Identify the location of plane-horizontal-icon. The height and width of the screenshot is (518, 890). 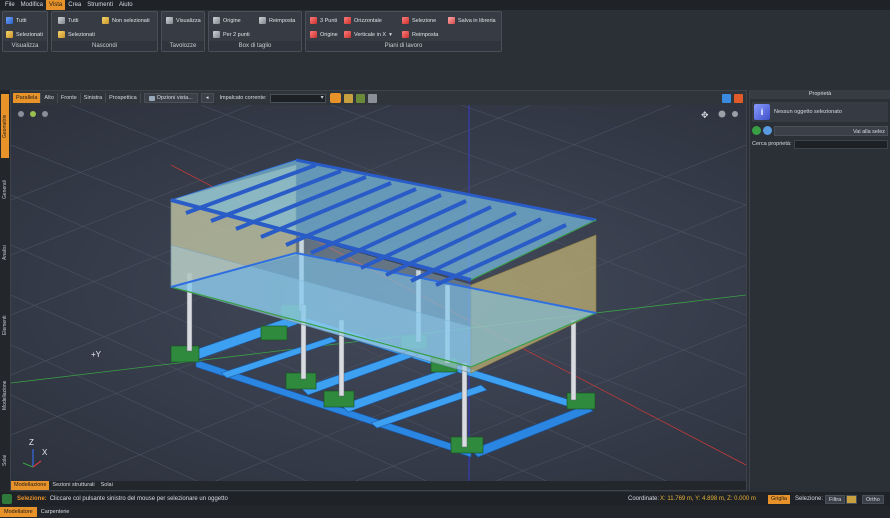
(347, 20).